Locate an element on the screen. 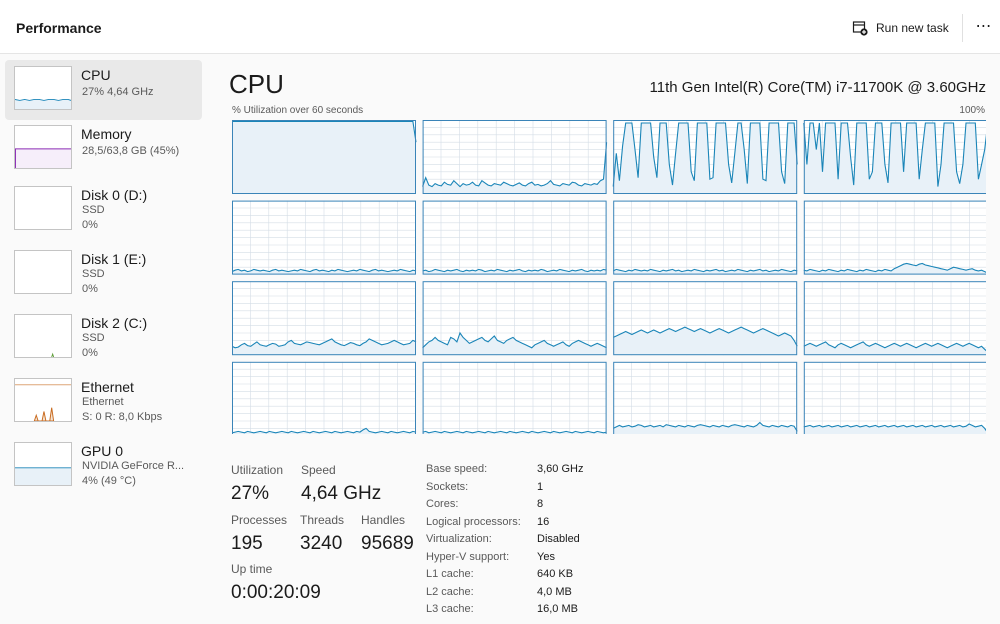 This screenshot has width=1000, height=624. sidebar-item-label: GPU 0 is located at coordinates (102, 451).